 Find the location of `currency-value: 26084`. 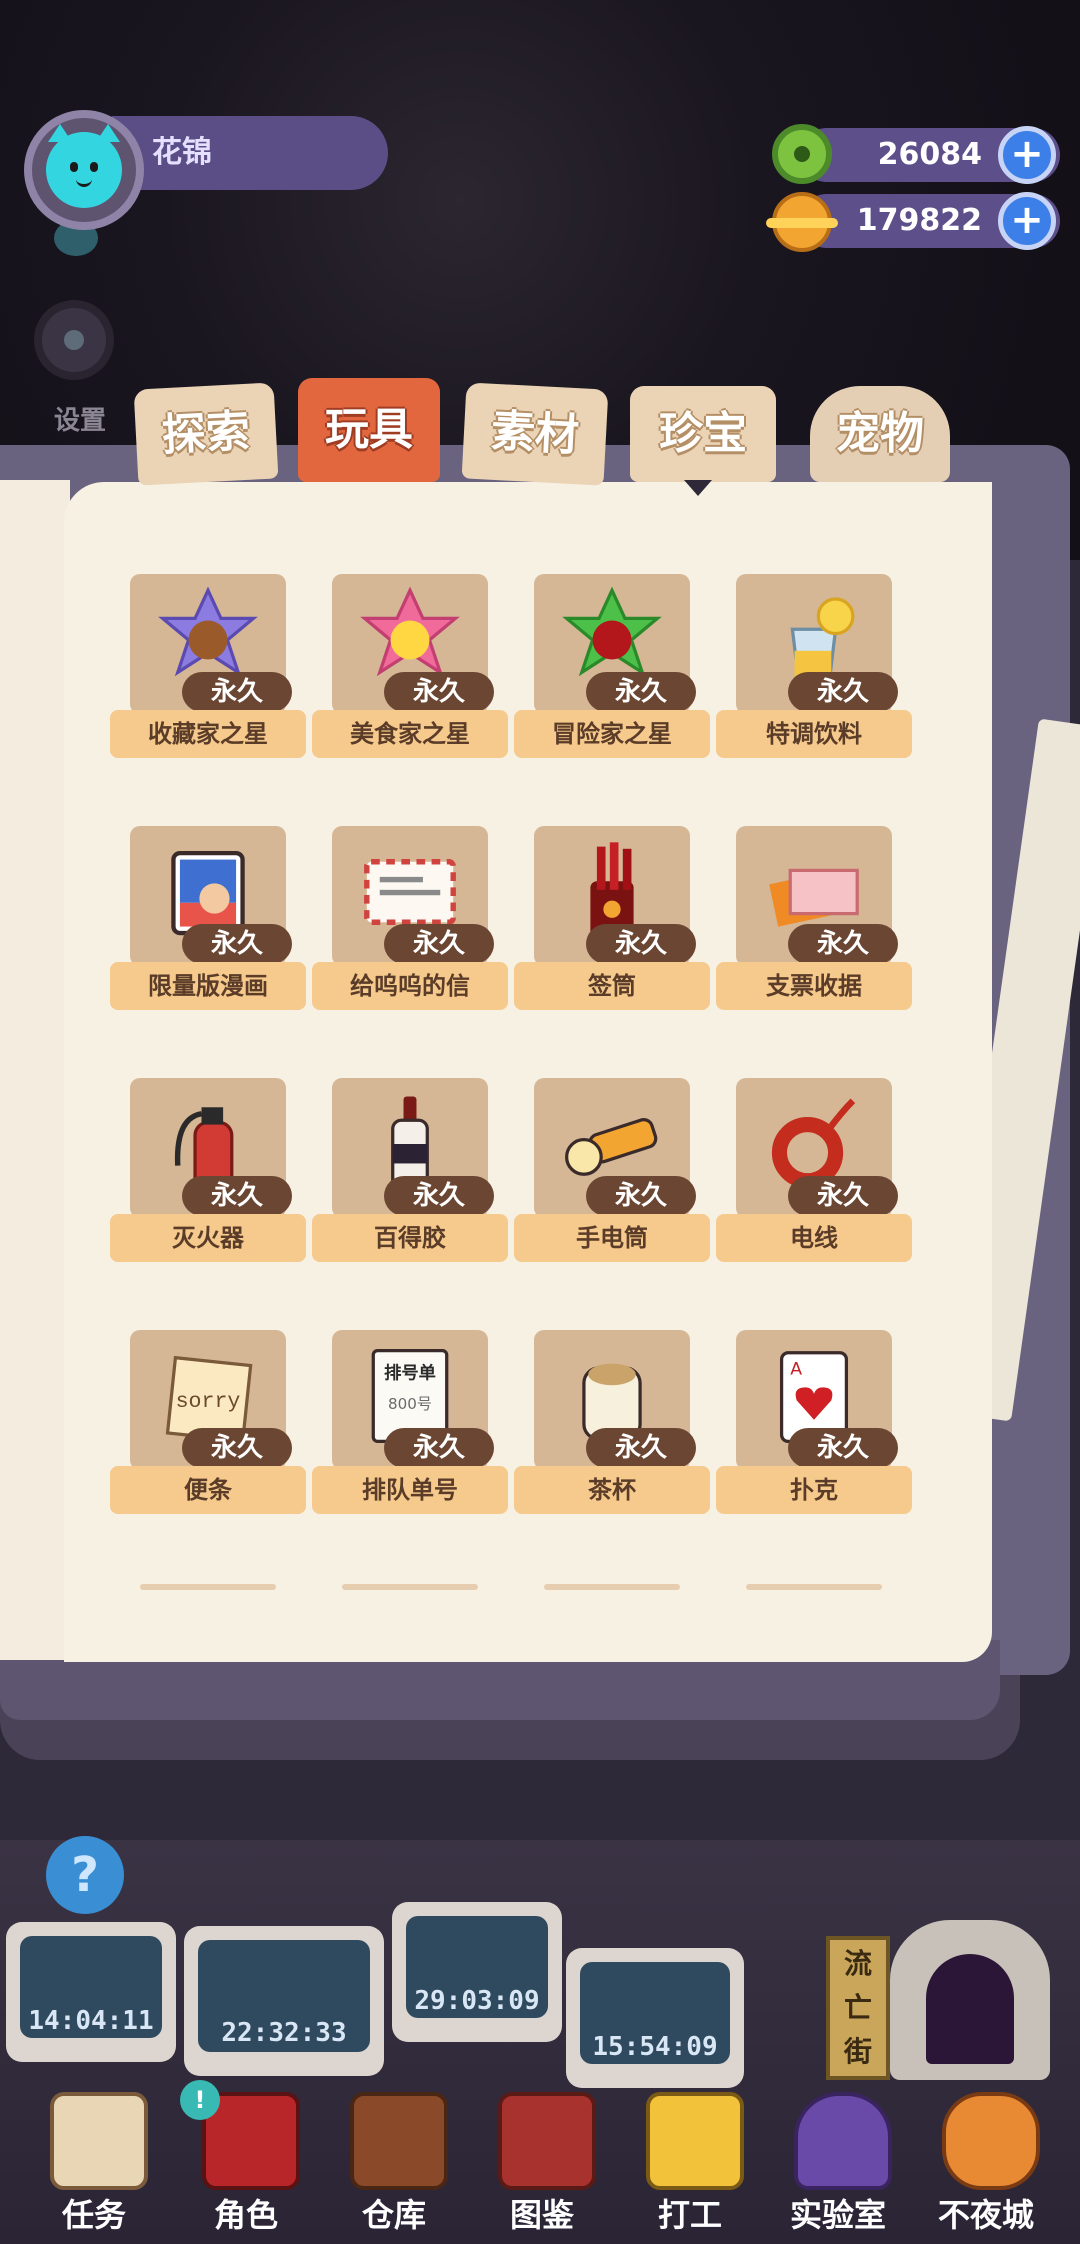

currency-value: 26084 is located at coordinates (929, 154).